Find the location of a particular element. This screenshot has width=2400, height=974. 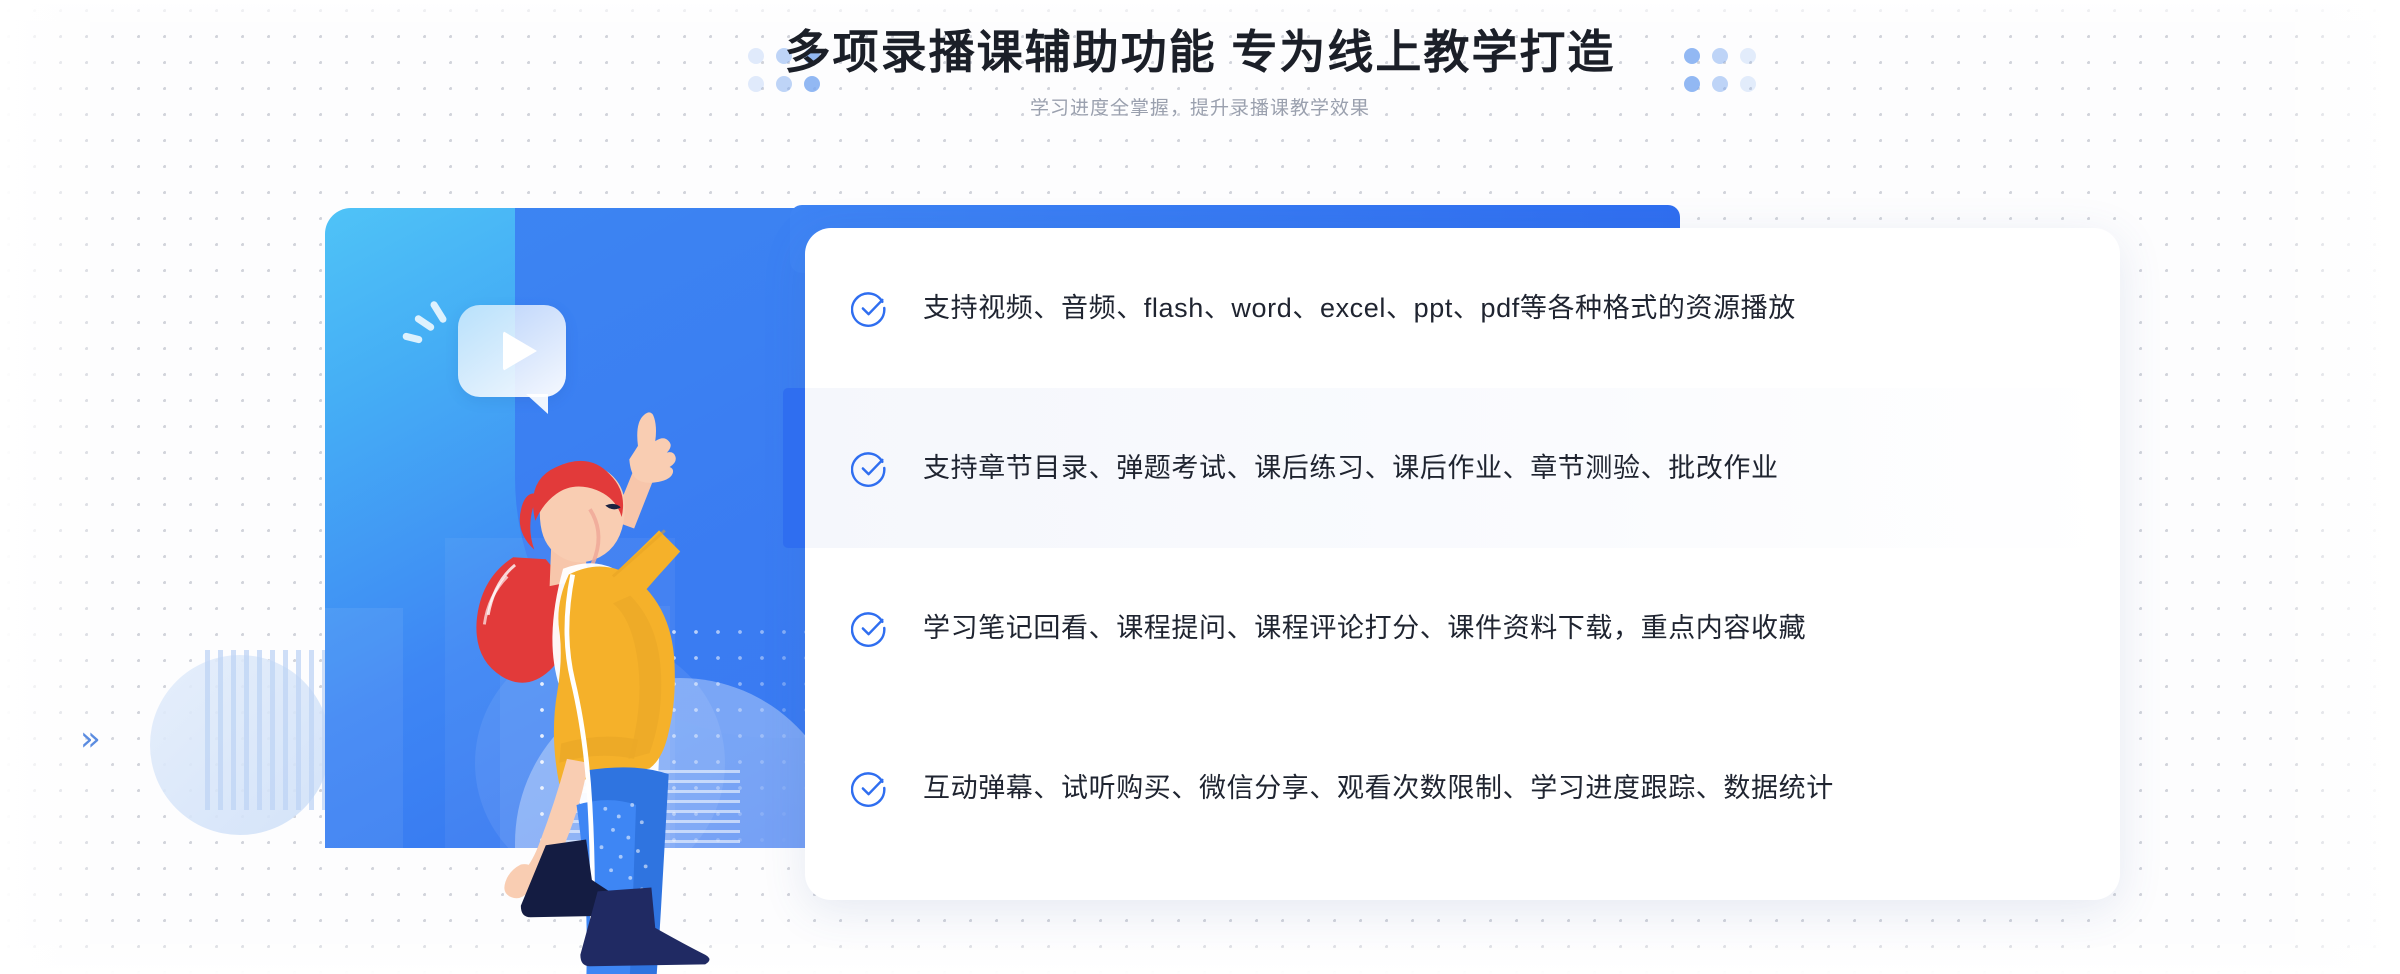

feature-text: 互动弹幕、试听购买、微信分享、观看次数限制、学习进度跟踪、数据统计 is located at coordinates (1378, 787).